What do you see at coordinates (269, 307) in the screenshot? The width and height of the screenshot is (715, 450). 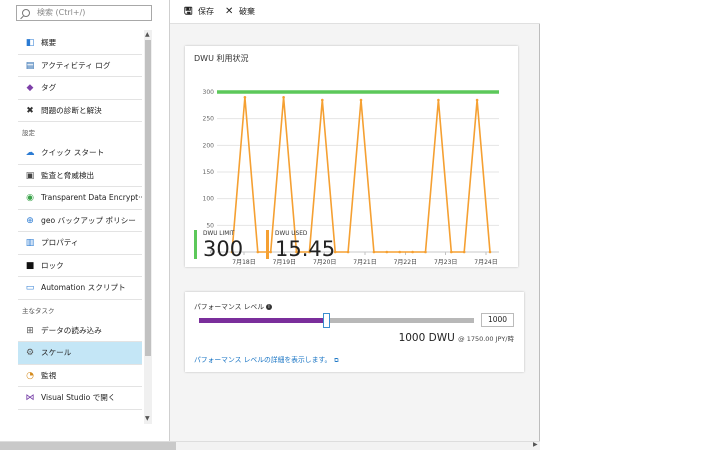 I see `info-icon: i` at bounding box center [269, 307].